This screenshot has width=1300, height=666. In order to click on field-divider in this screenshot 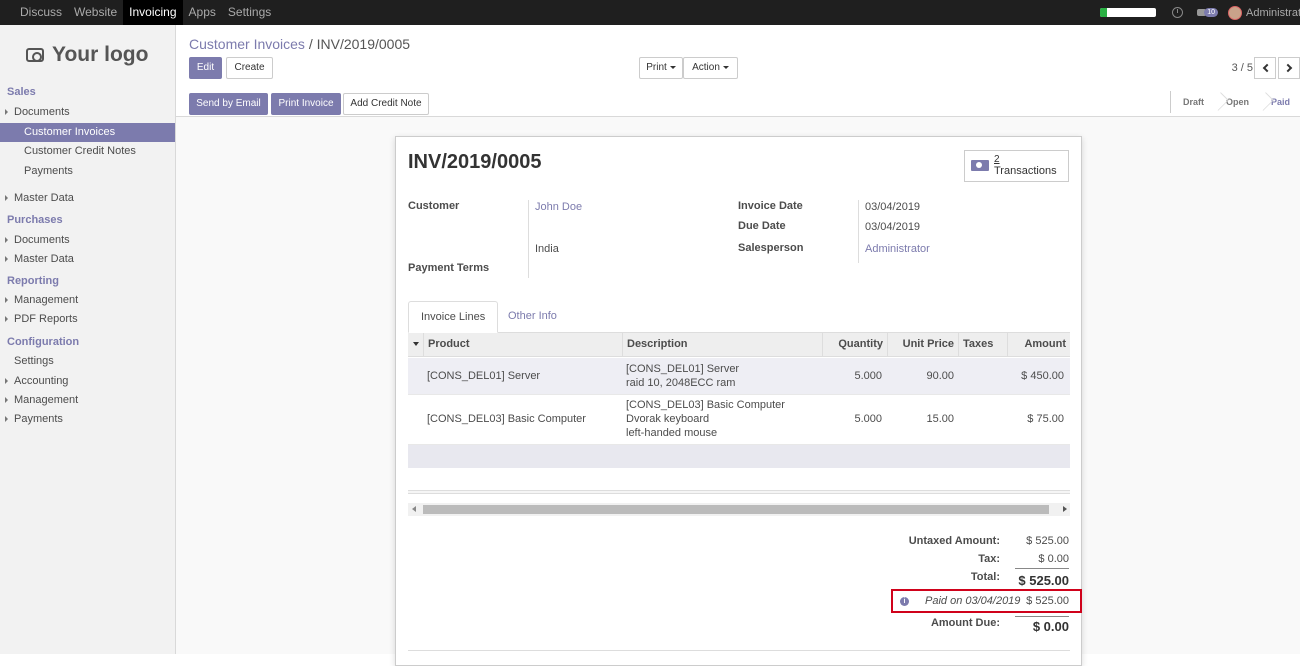, I will do `click(528, 239)`.